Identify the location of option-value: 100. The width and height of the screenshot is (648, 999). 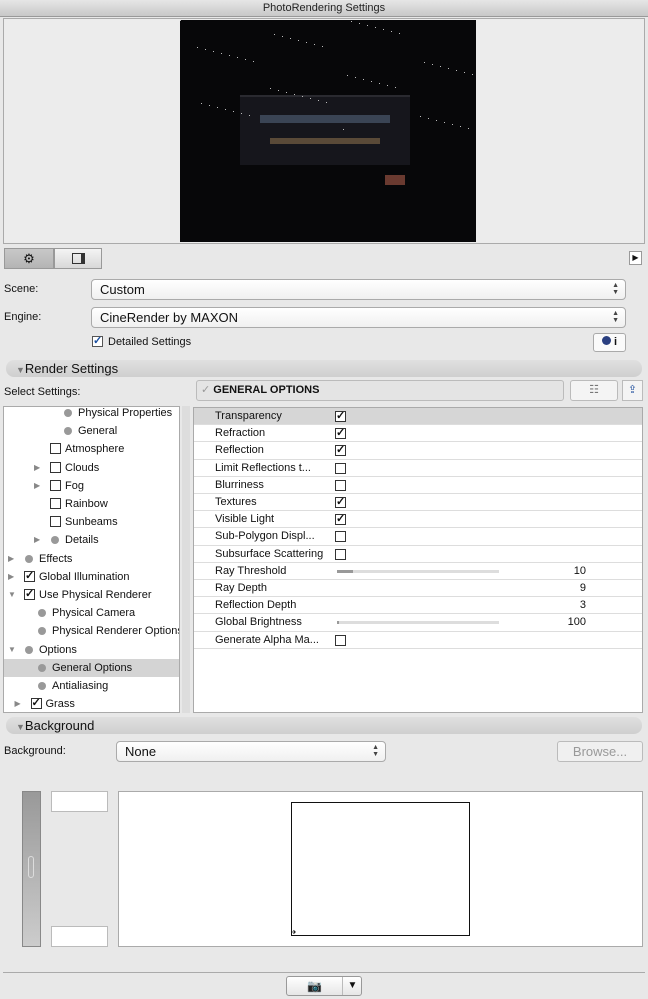
(577, 622).